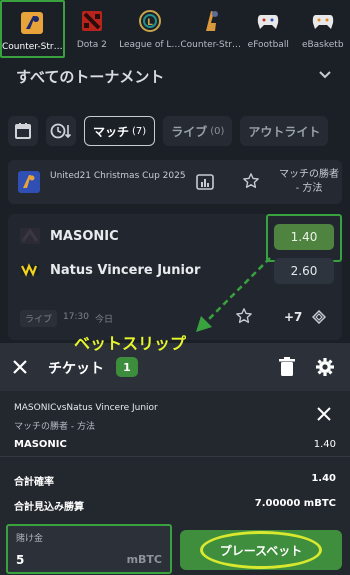 The image size is (350, 575). What do you see at coordinates (89, 549) in the screenshot?
I see `stake-input: 賭け金 5 mBTC` at bounding box center [89, 549].